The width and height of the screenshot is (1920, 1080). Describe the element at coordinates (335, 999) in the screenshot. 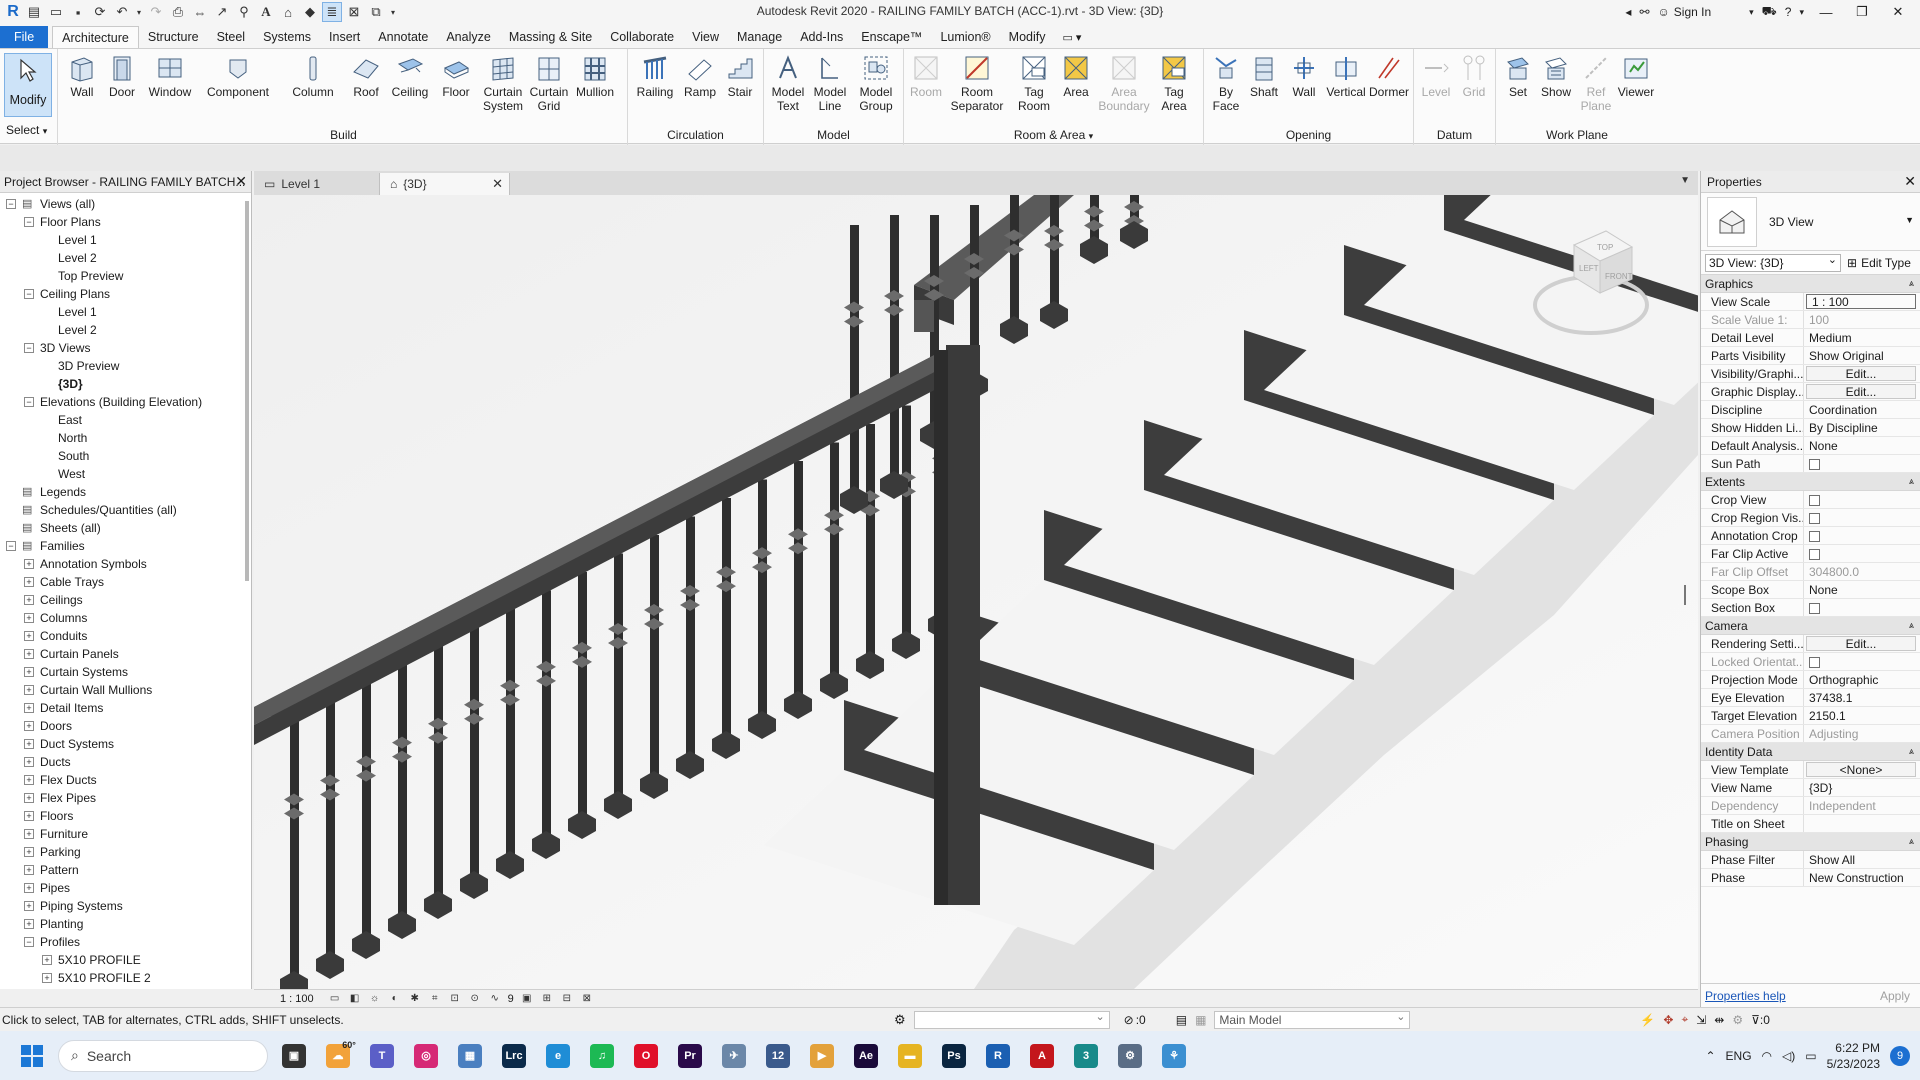

I see `detail-level-icon: ▭` at that location.